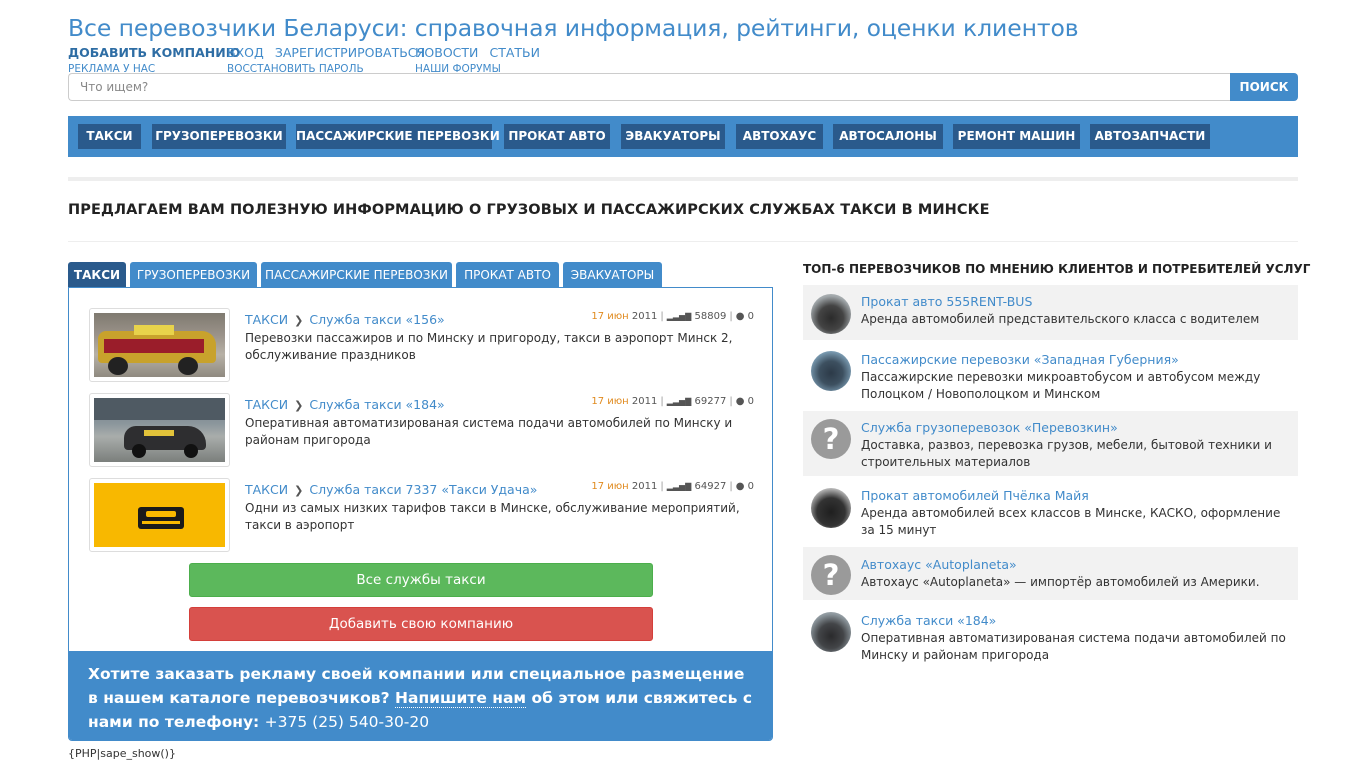 The image size is (1366, 768). Describe the element at coordinates (423, 489) in the screenshot. I see `service-link: Служба такси 7337 «Такси Удача»` at that location.